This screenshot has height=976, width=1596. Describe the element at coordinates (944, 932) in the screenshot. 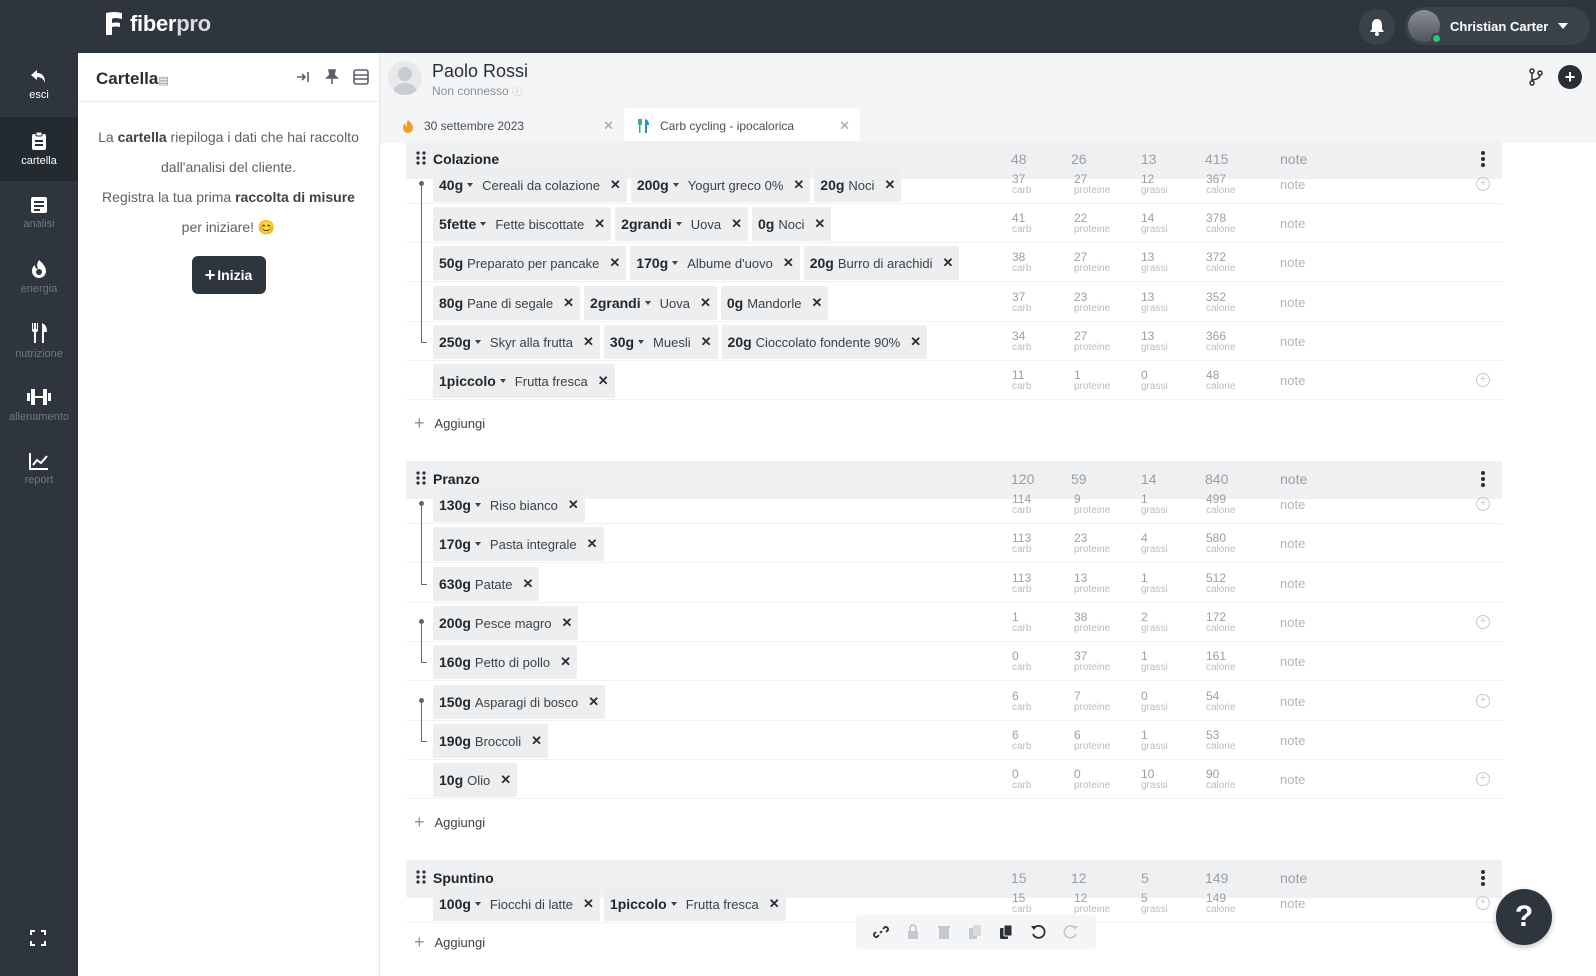

I see `trash-icon` at that location.